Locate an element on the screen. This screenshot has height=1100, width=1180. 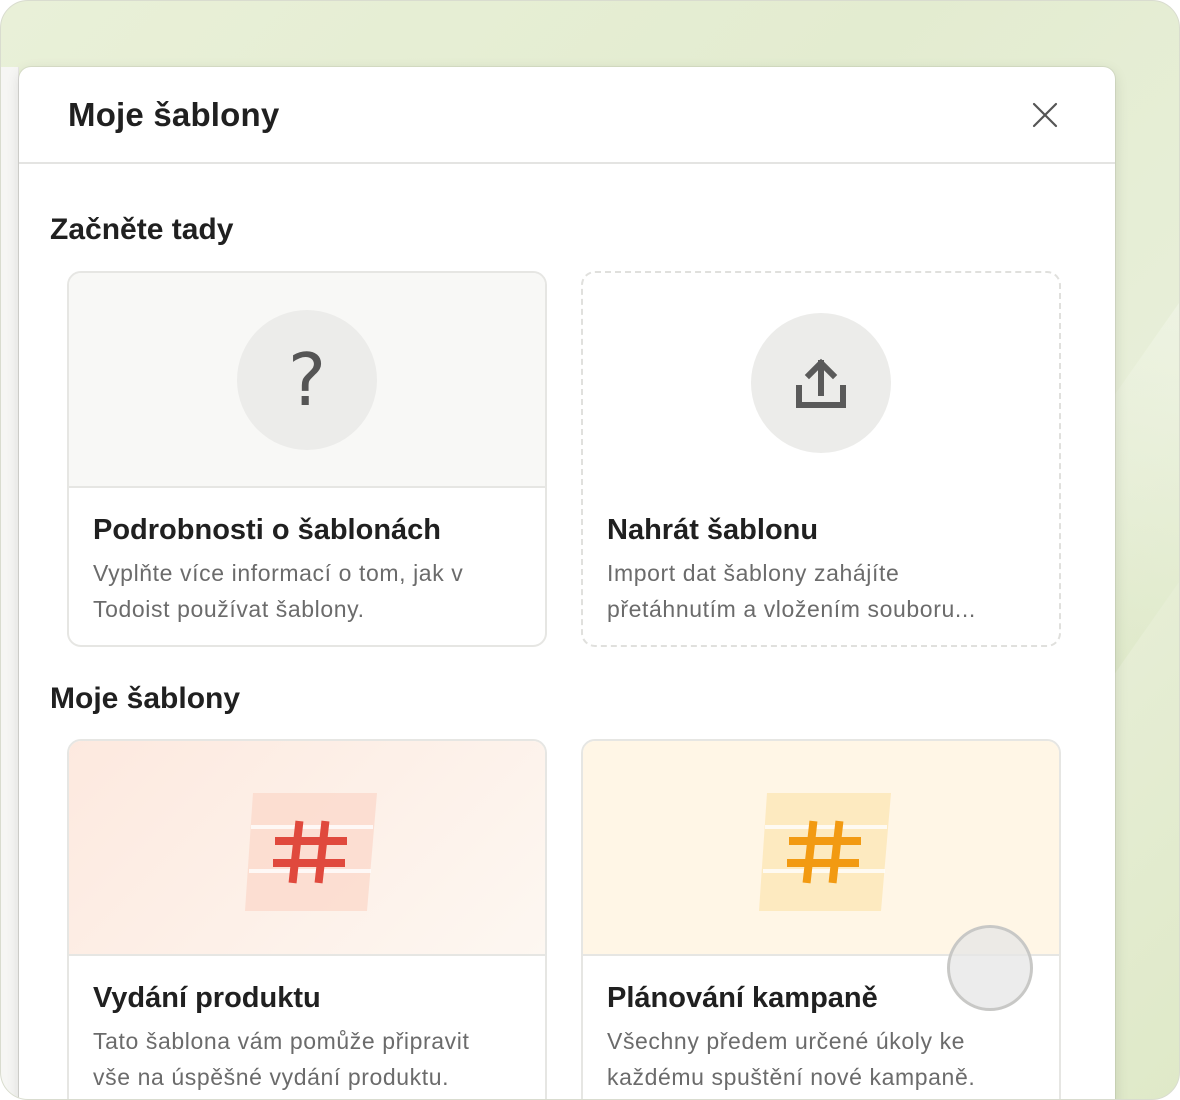
icon-circle is located at coordinates (821, 382).